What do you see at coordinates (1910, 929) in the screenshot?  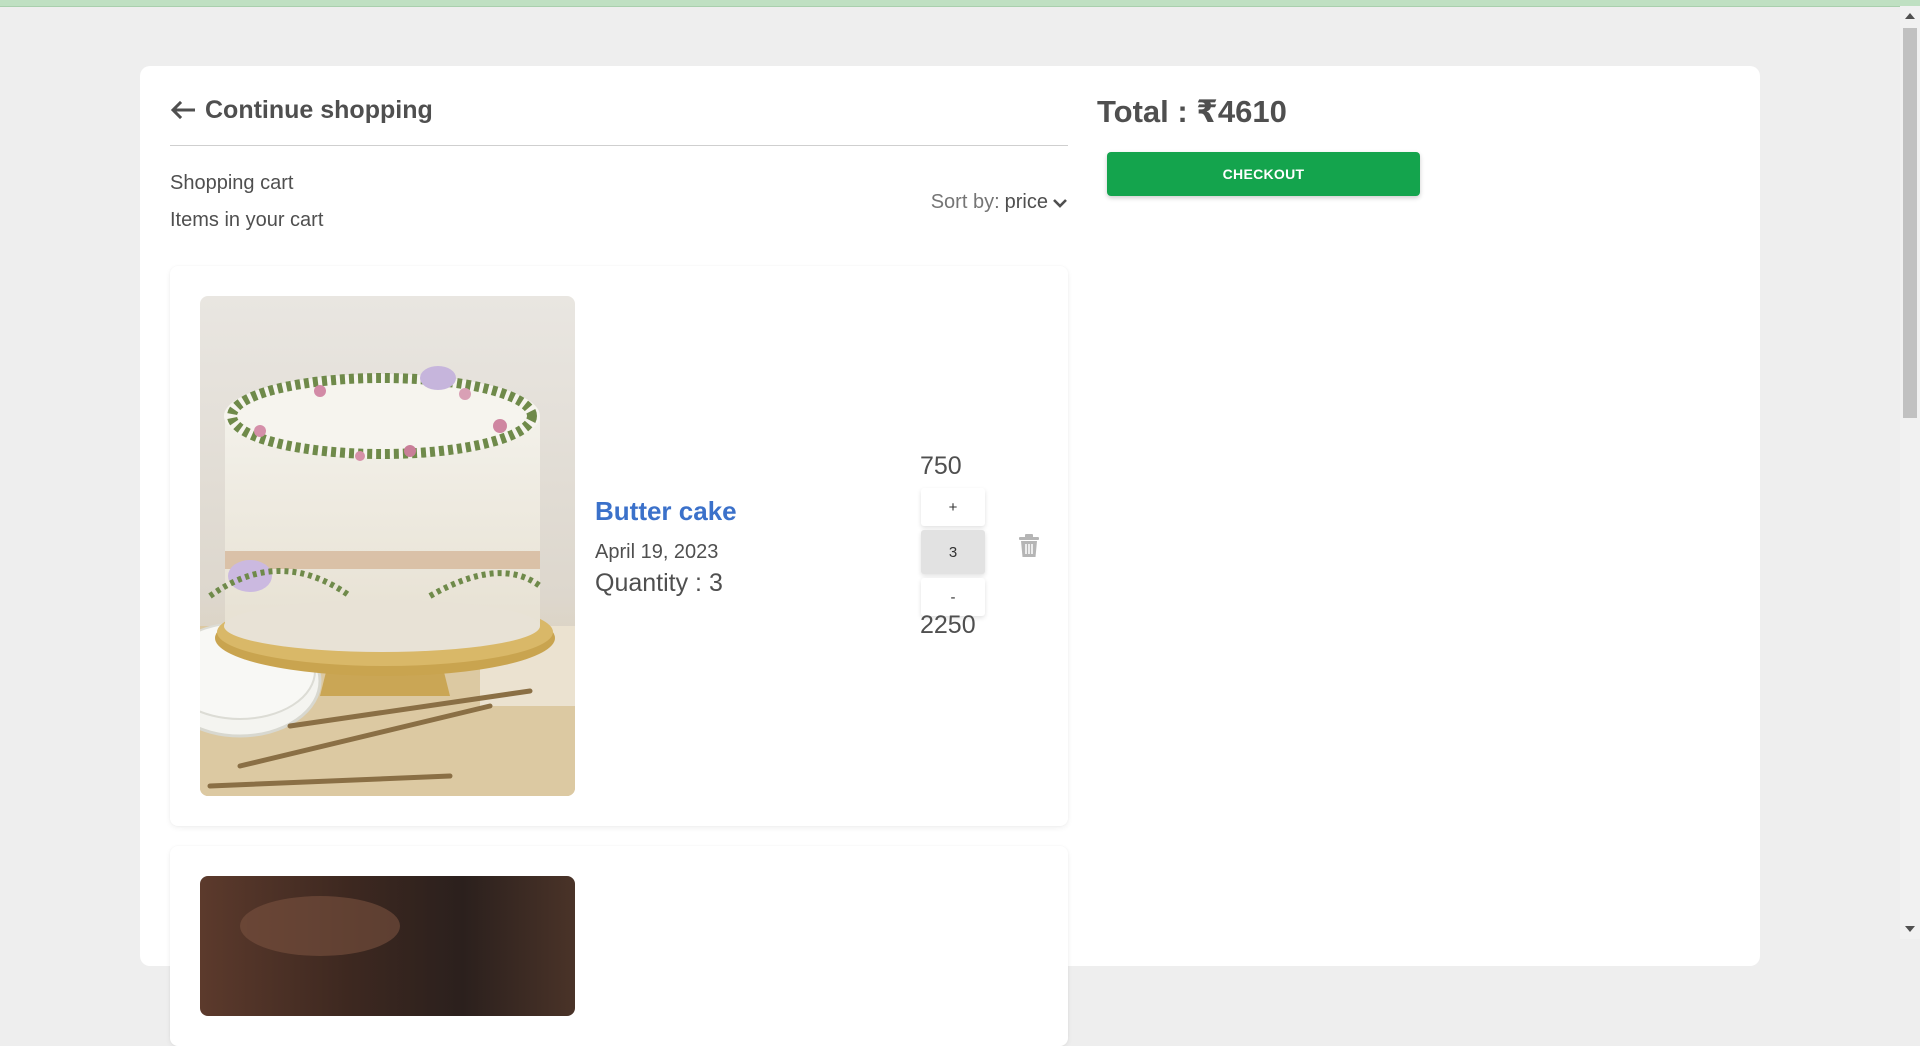 I see `scroll-down-arrow-icon` at bounding box center [1910, 929].